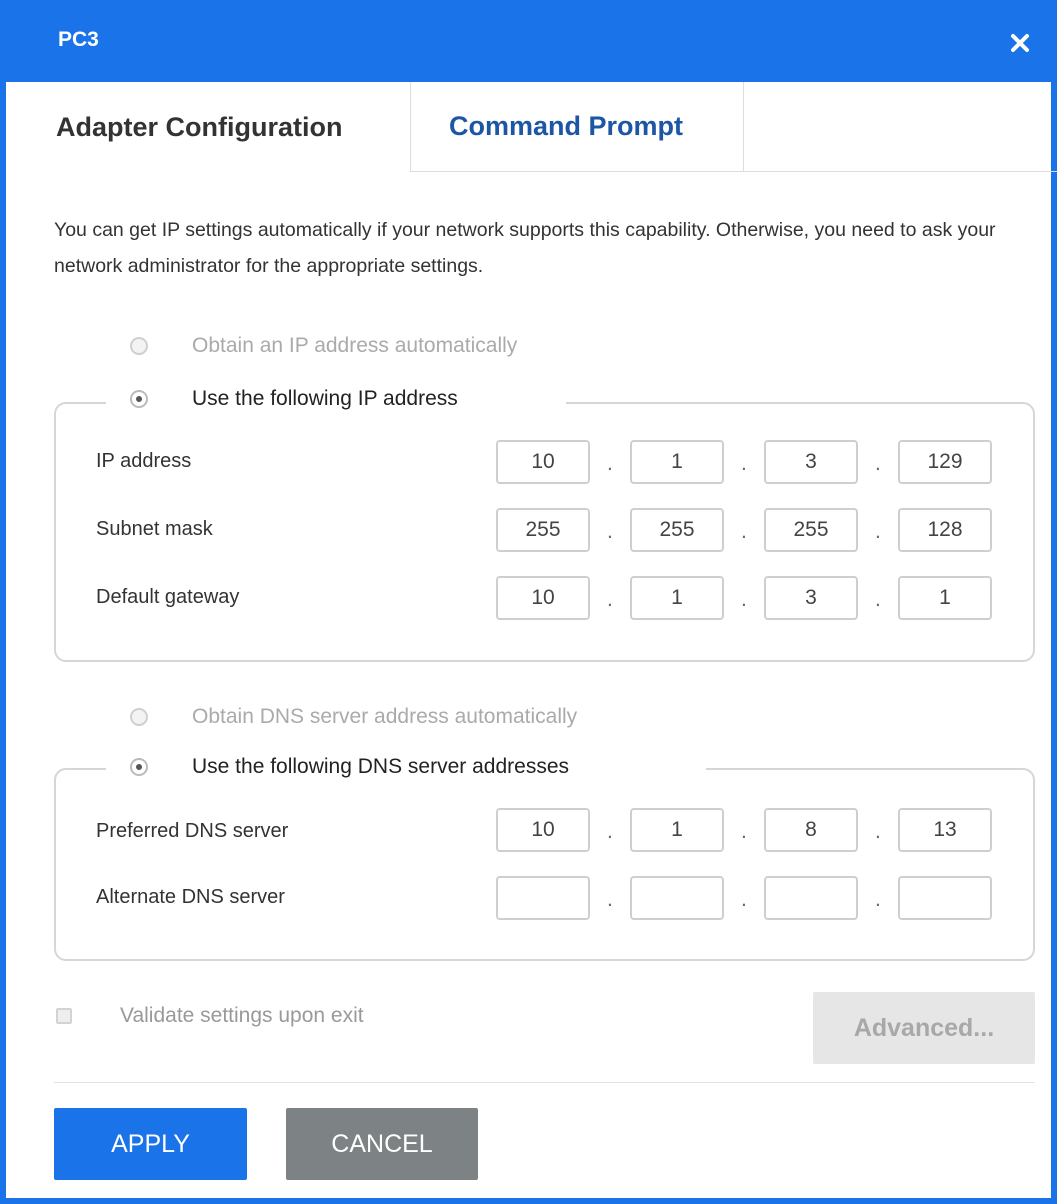  I want to click on obtain-ip-auto-radio, so click(139, 346).